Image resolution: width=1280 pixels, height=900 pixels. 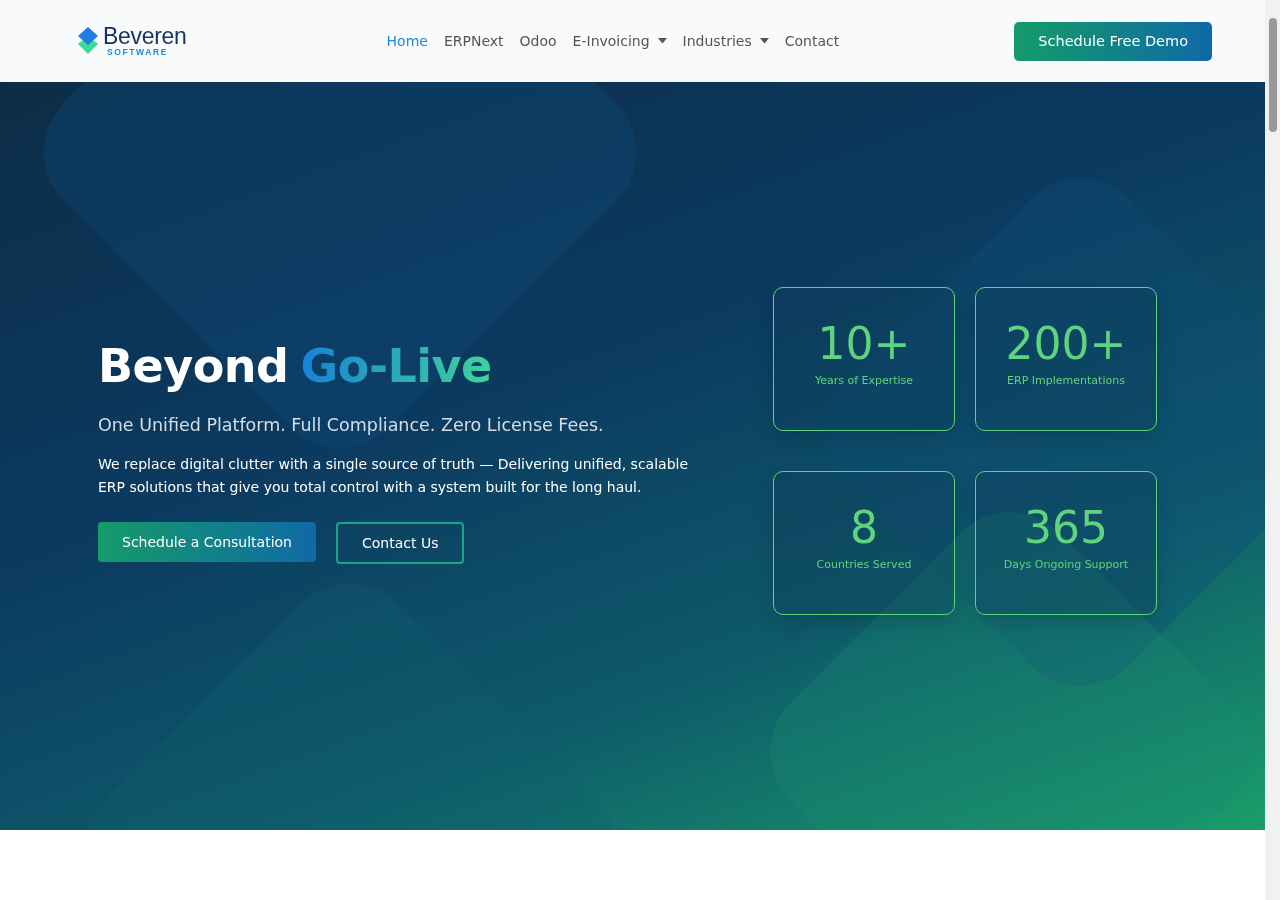 I want to click on nav-link: Contact, so click(x=812, y=41).